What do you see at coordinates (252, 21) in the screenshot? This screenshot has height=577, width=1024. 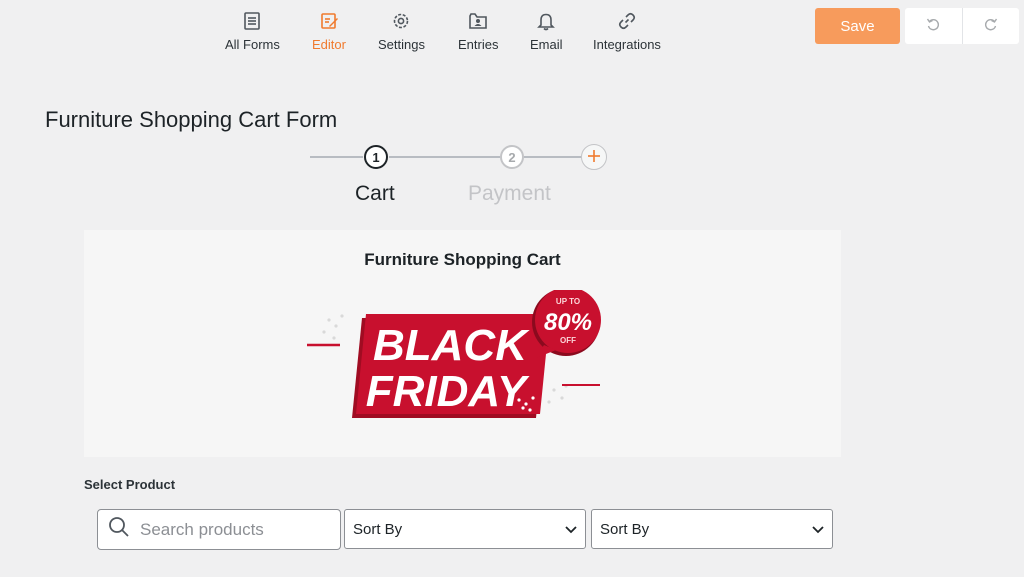 I see `forms-icon` at bounding box center [252, 21].